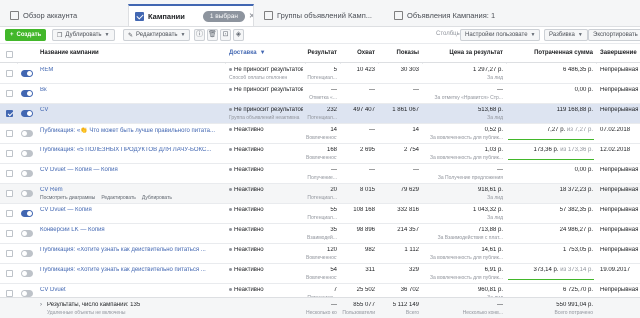 The height and width of the screenshot is (318, 640). Describe the element at coordinates (399, 53) in the screenshot. I see `column-header-impressions: Показы` at that location.